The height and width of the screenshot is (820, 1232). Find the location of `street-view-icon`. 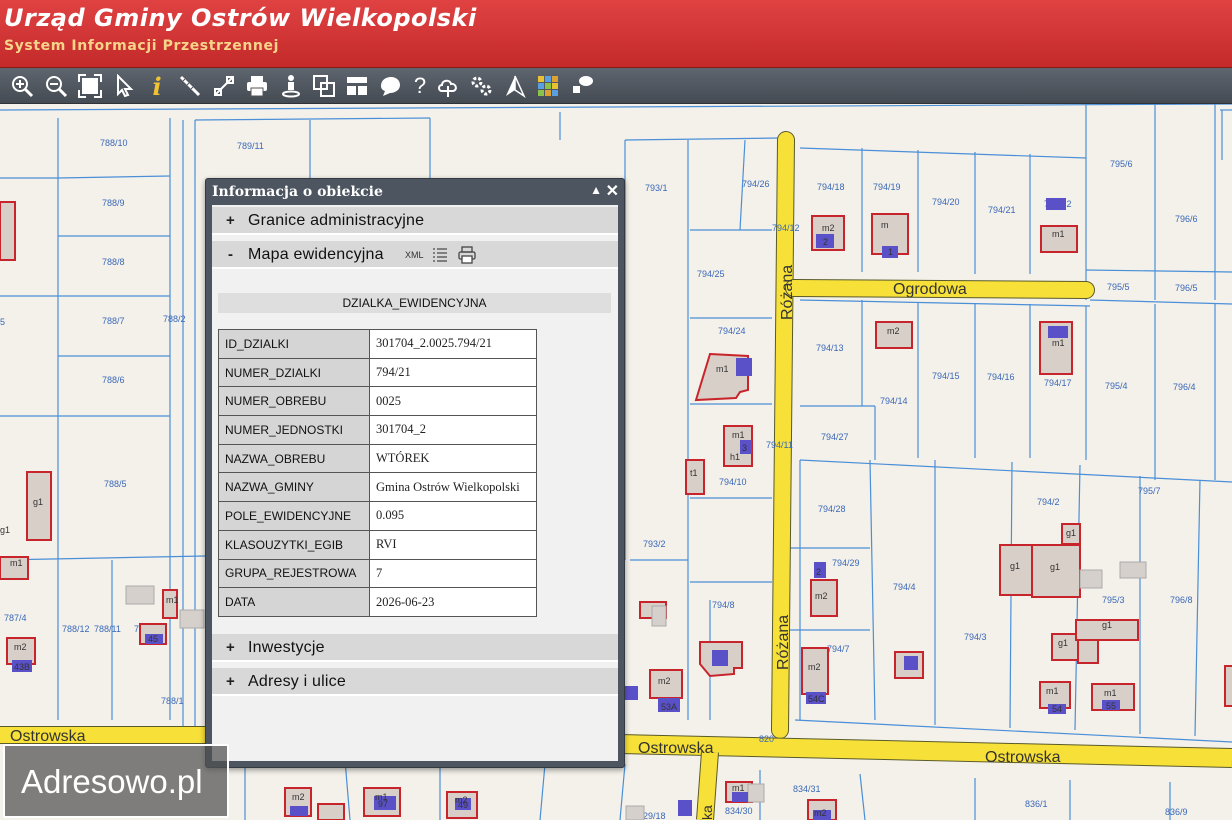

street-view-icon is located at coordinates (291, 86).